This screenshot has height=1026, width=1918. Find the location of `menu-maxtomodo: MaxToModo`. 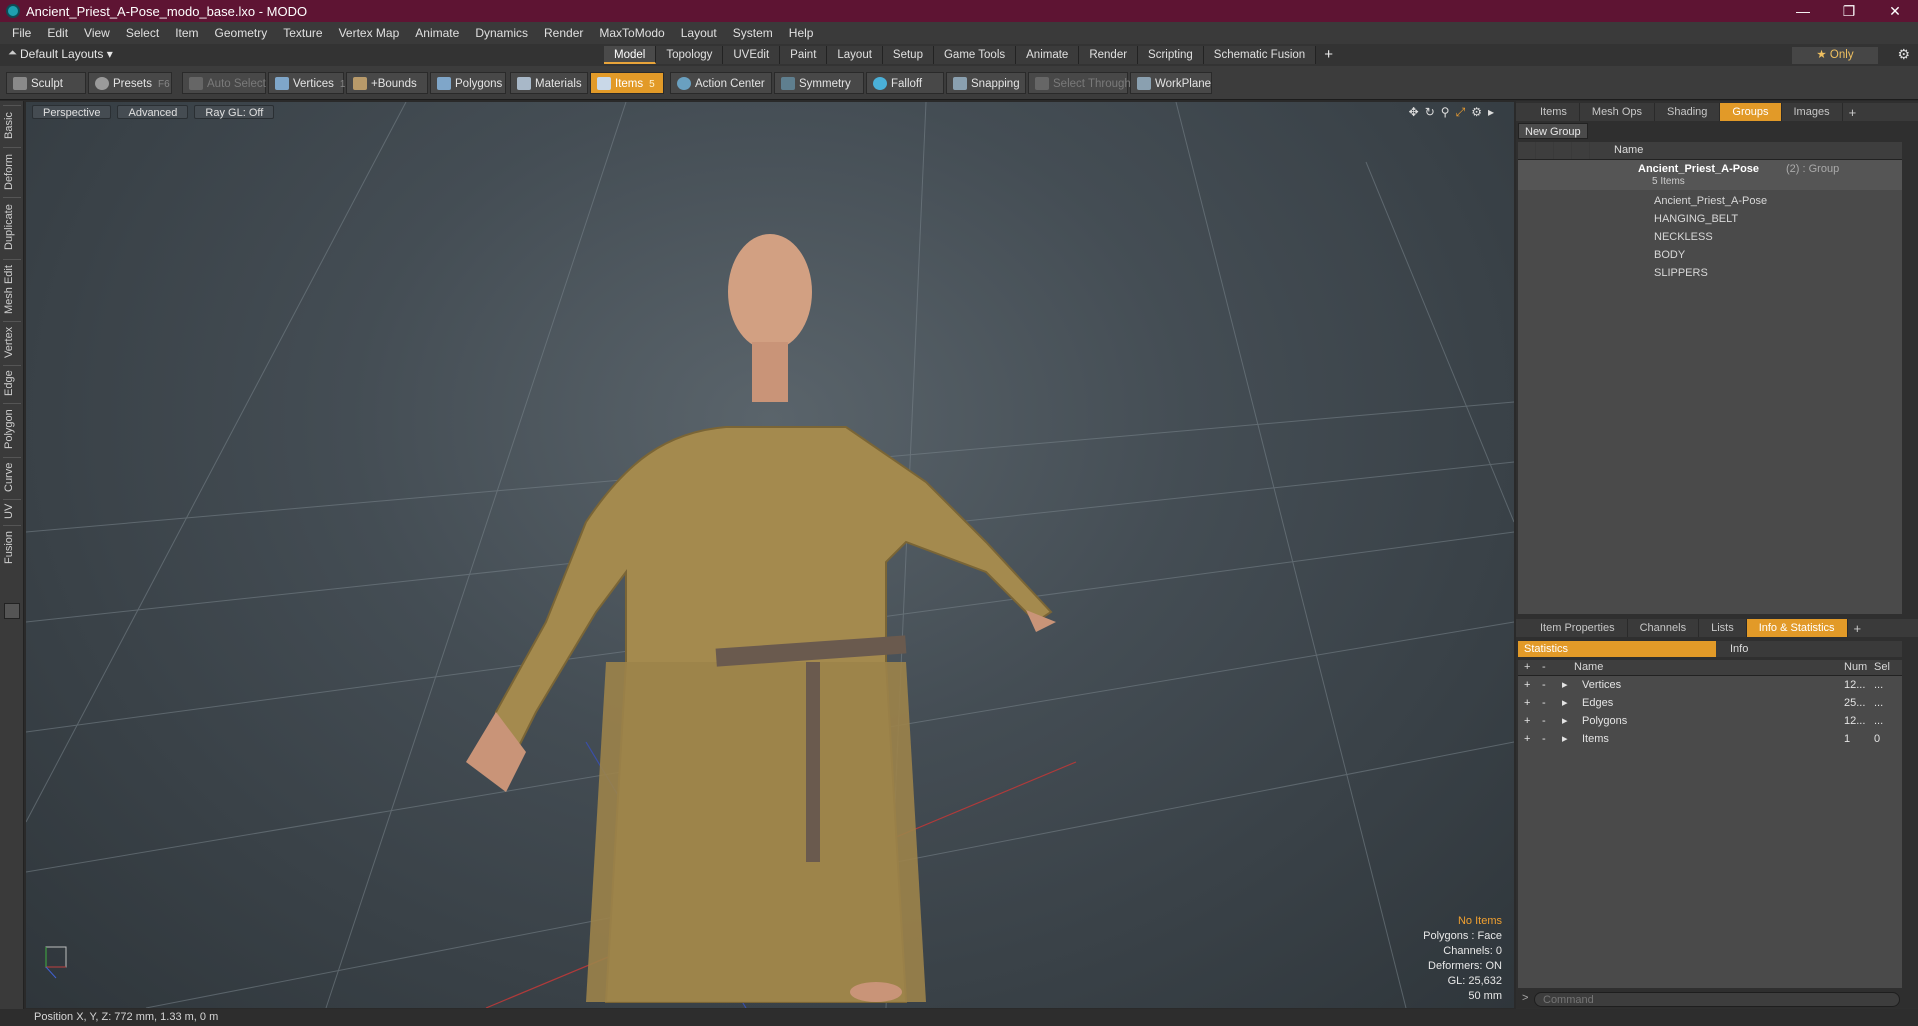

menu-maxtomodo: MaxToModo is located at coordinates (631, 33).